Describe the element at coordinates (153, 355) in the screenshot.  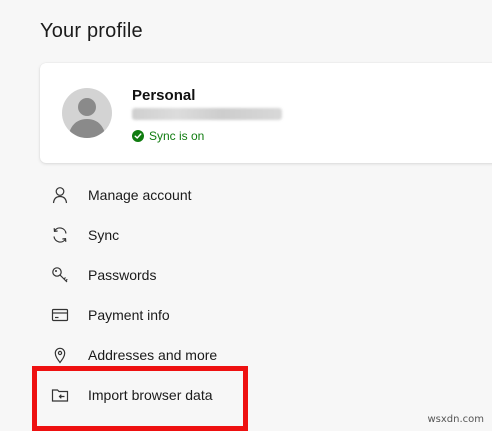
I see `menu-item-label: Addresses and more` at that location.